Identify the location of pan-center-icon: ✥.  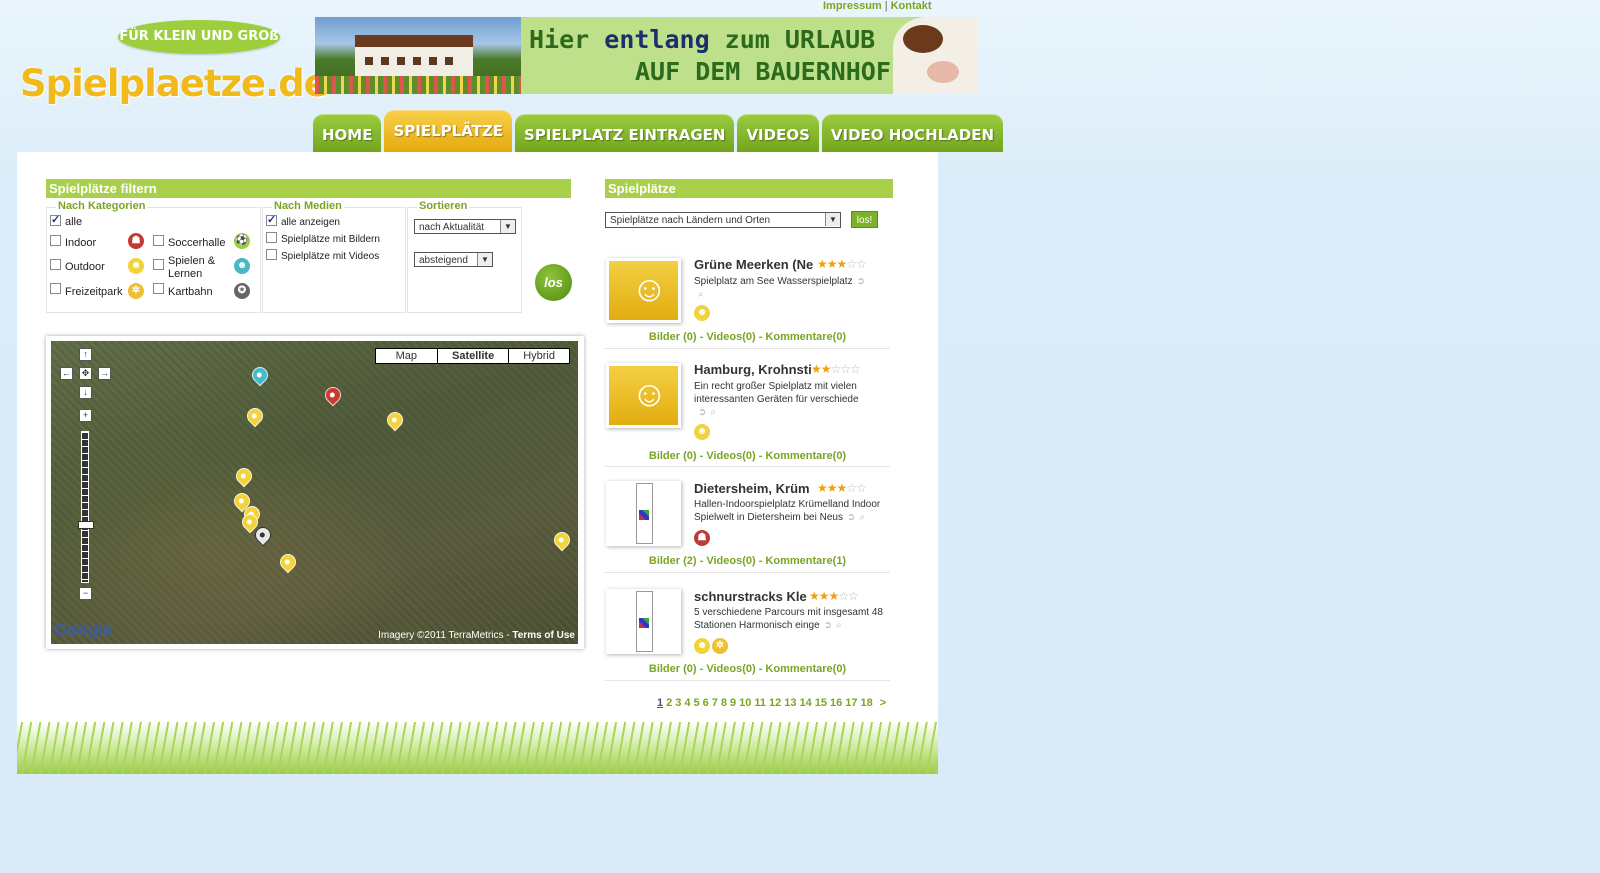
(85, 373).